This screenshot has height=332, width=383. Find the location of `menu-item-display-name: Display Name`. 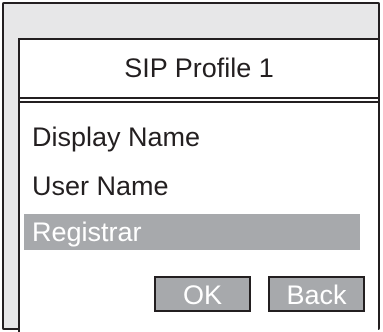

menu-item-display-name: Display Name is located at coordinates (192, 137).